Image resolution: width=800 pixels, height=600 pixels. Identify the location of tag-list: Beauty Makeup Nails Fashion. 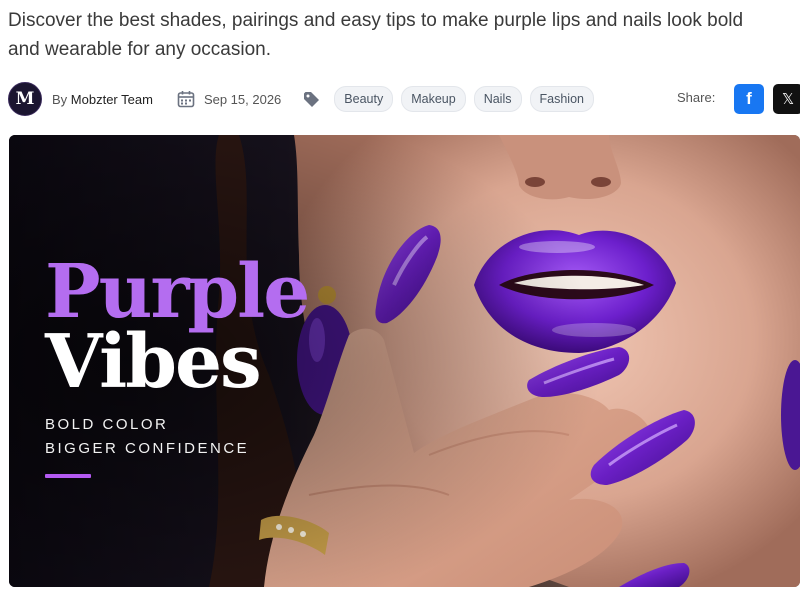
(460, 99).